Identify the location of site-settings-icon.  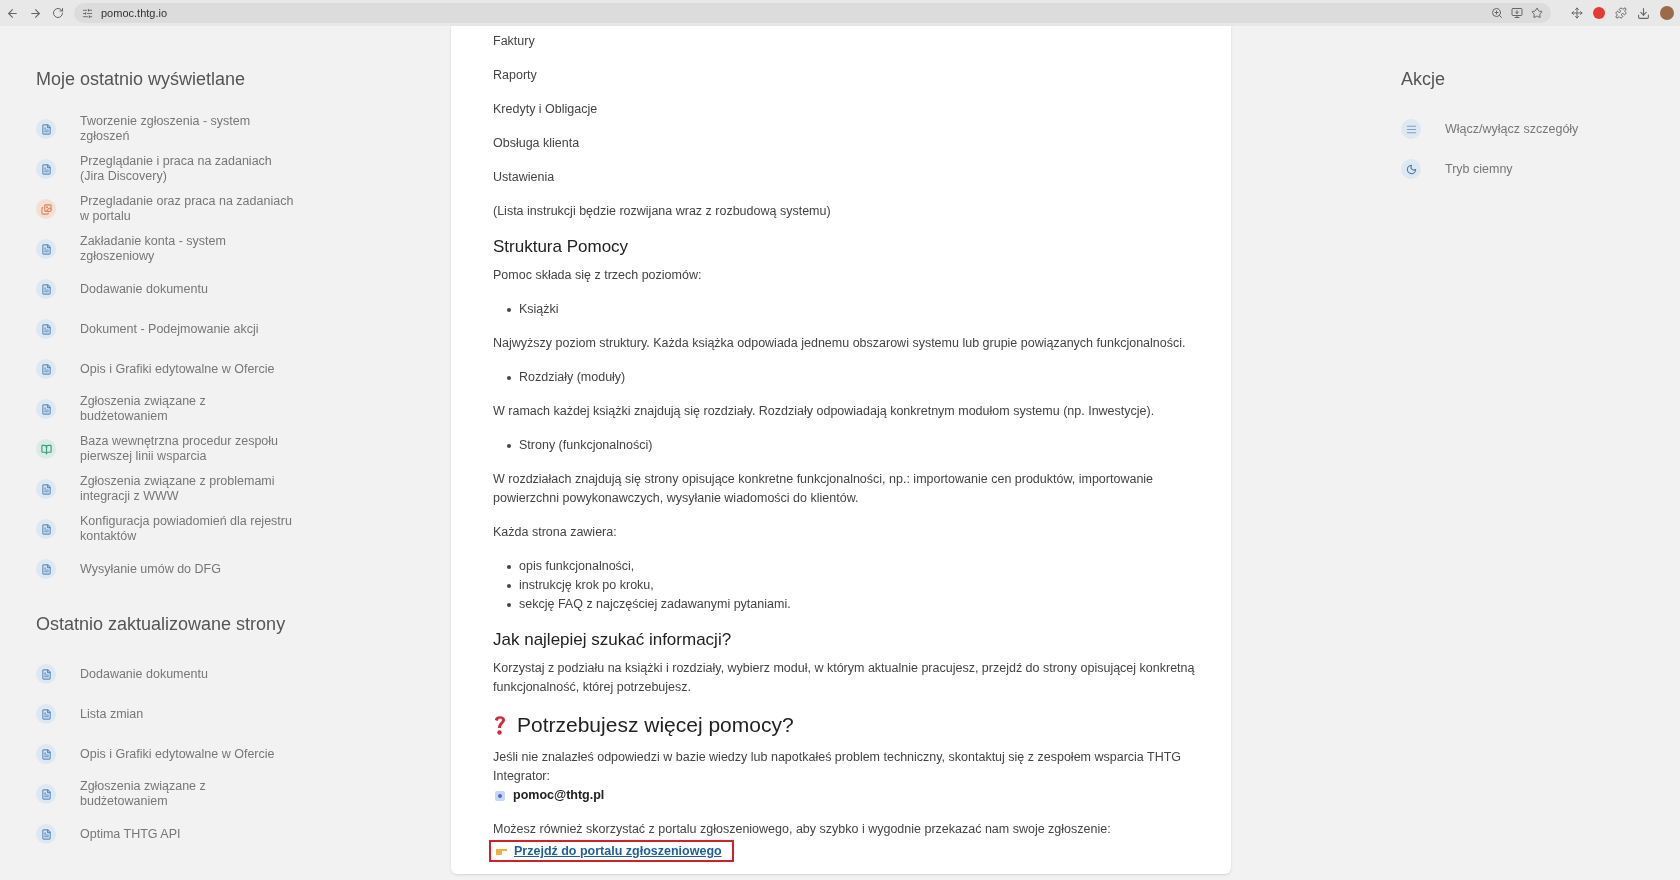
(87, 13).